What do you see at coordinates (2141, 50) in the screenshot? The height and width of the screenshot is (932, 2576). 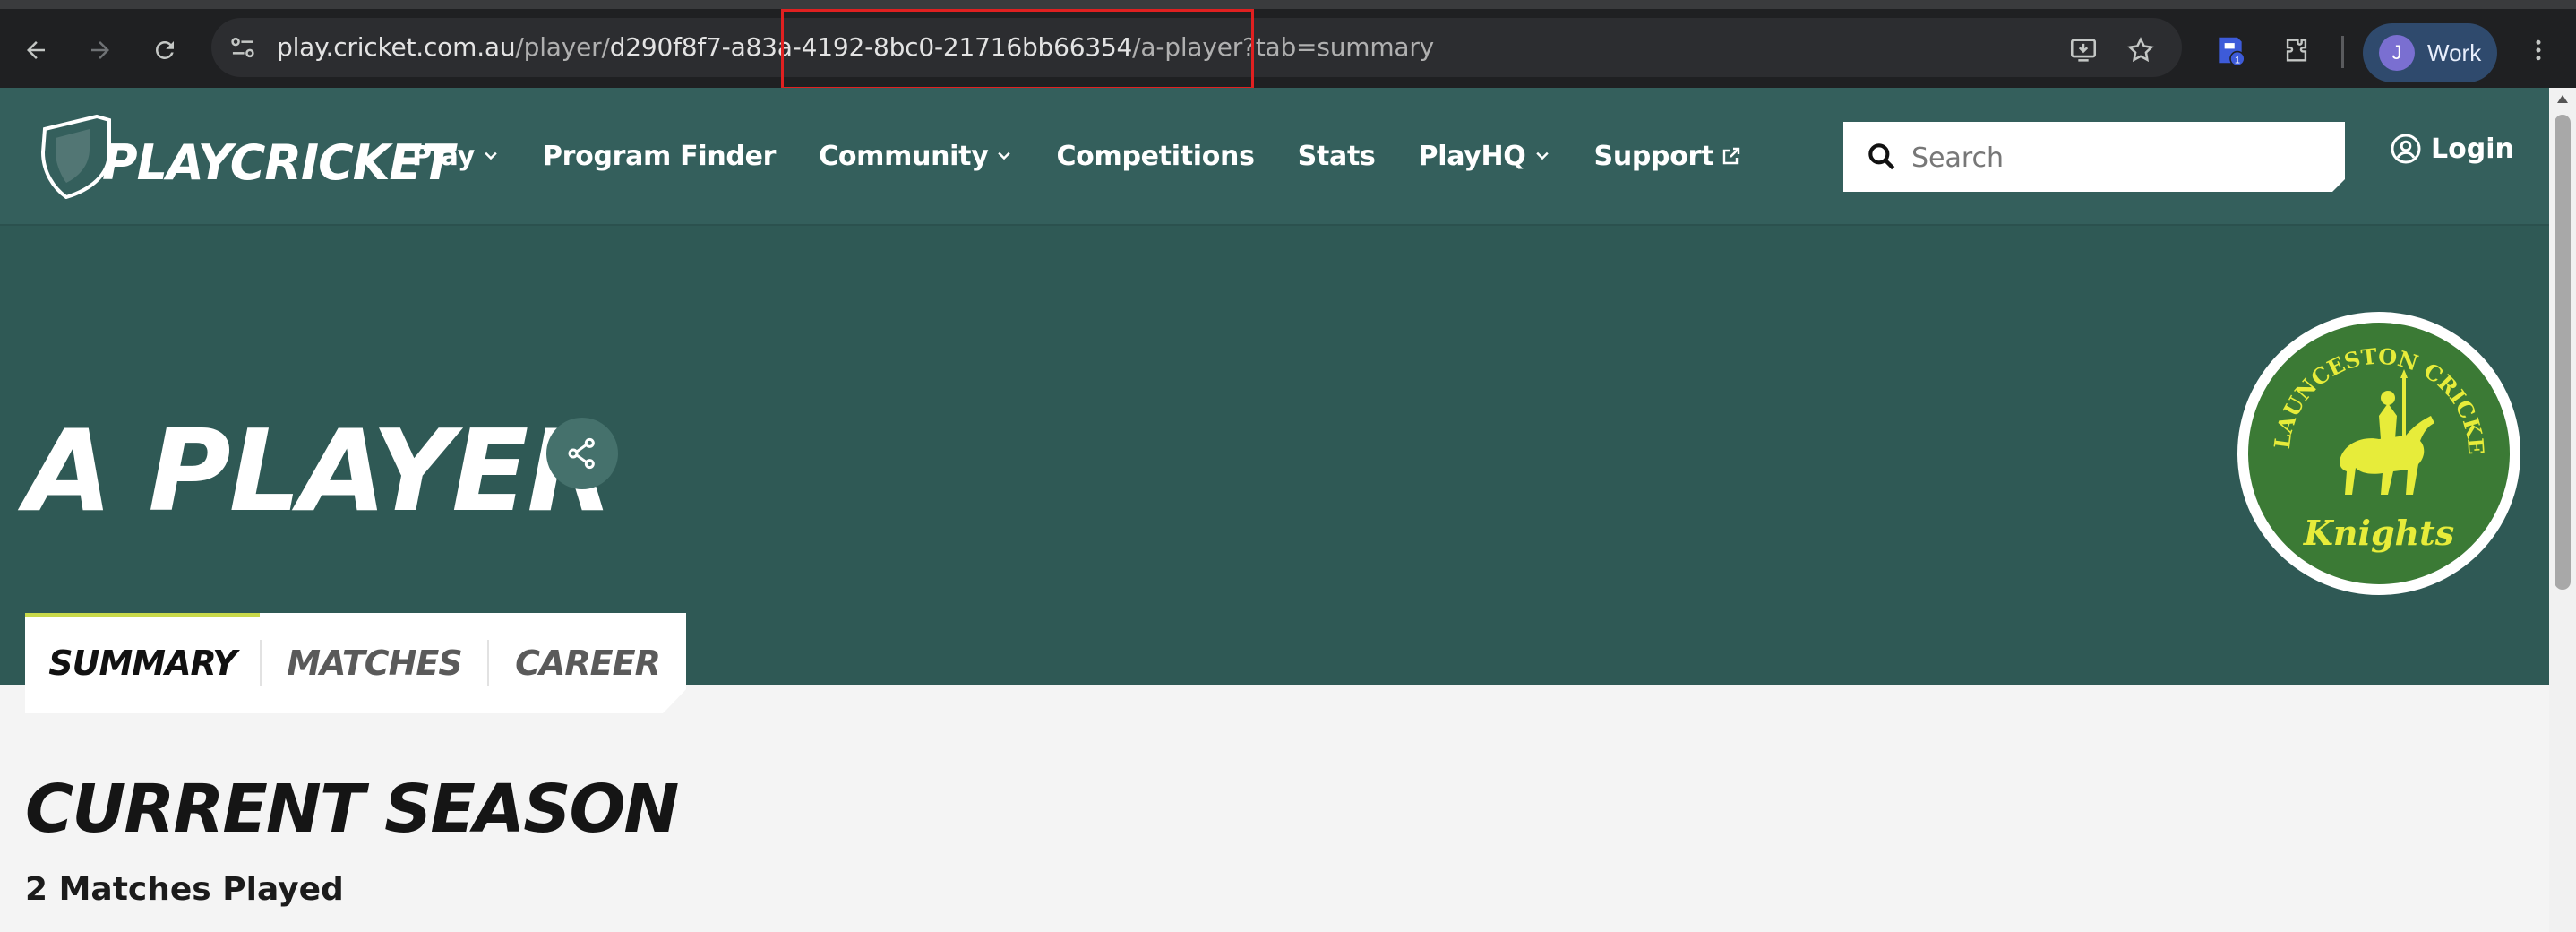 I see `bookmark-star-icon` at bounding box center [2141, 50].